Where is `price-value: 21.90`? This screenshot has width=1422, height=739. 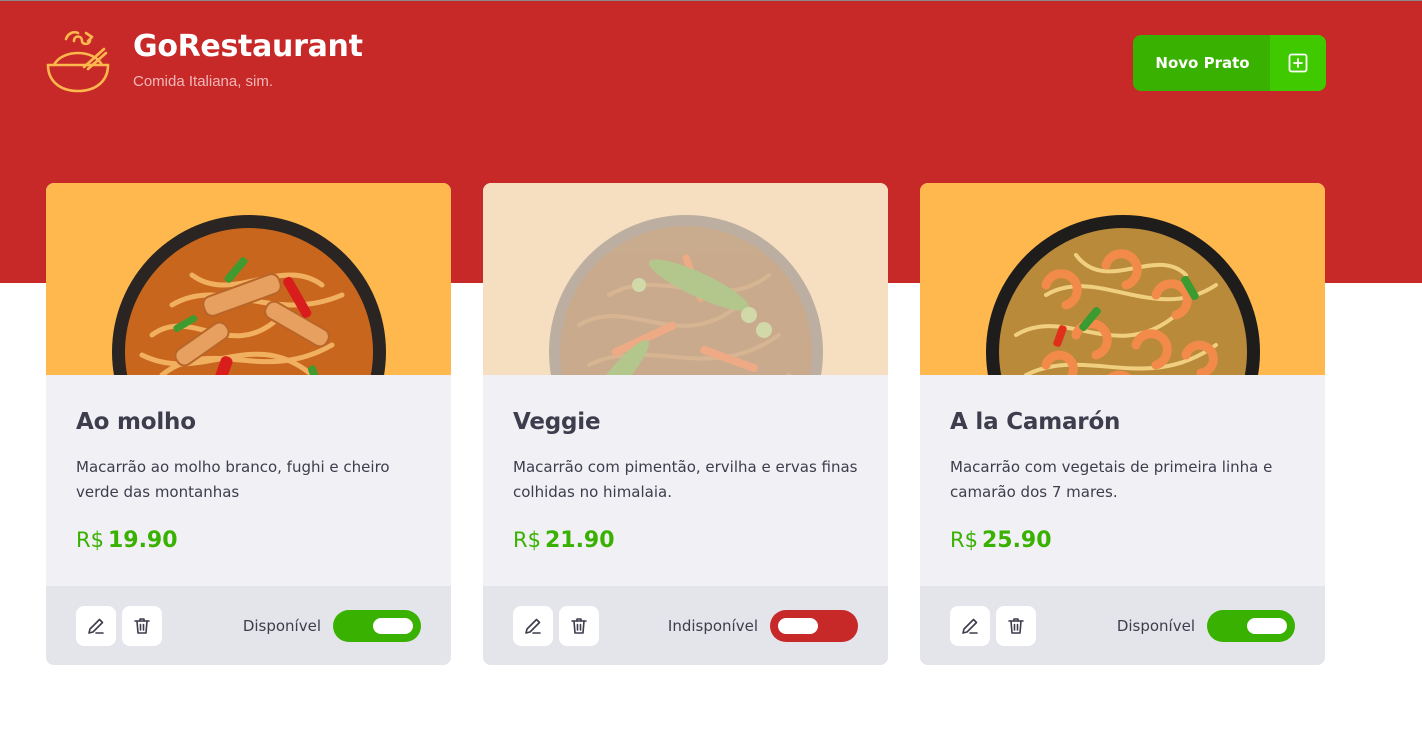 price-value: 21.90 is located at coordinates (579, 540).